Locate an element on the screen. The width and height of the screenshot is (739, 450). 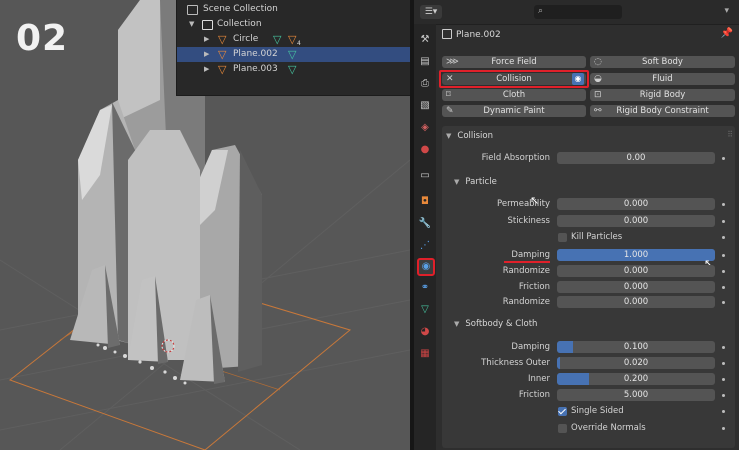
button-label: Fluid is located at coordinates (662, 79).